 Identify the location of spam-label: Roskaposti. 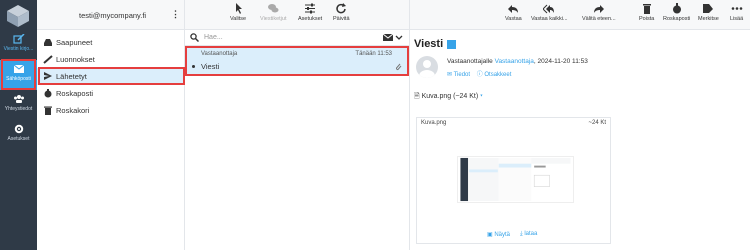
(677, 19).